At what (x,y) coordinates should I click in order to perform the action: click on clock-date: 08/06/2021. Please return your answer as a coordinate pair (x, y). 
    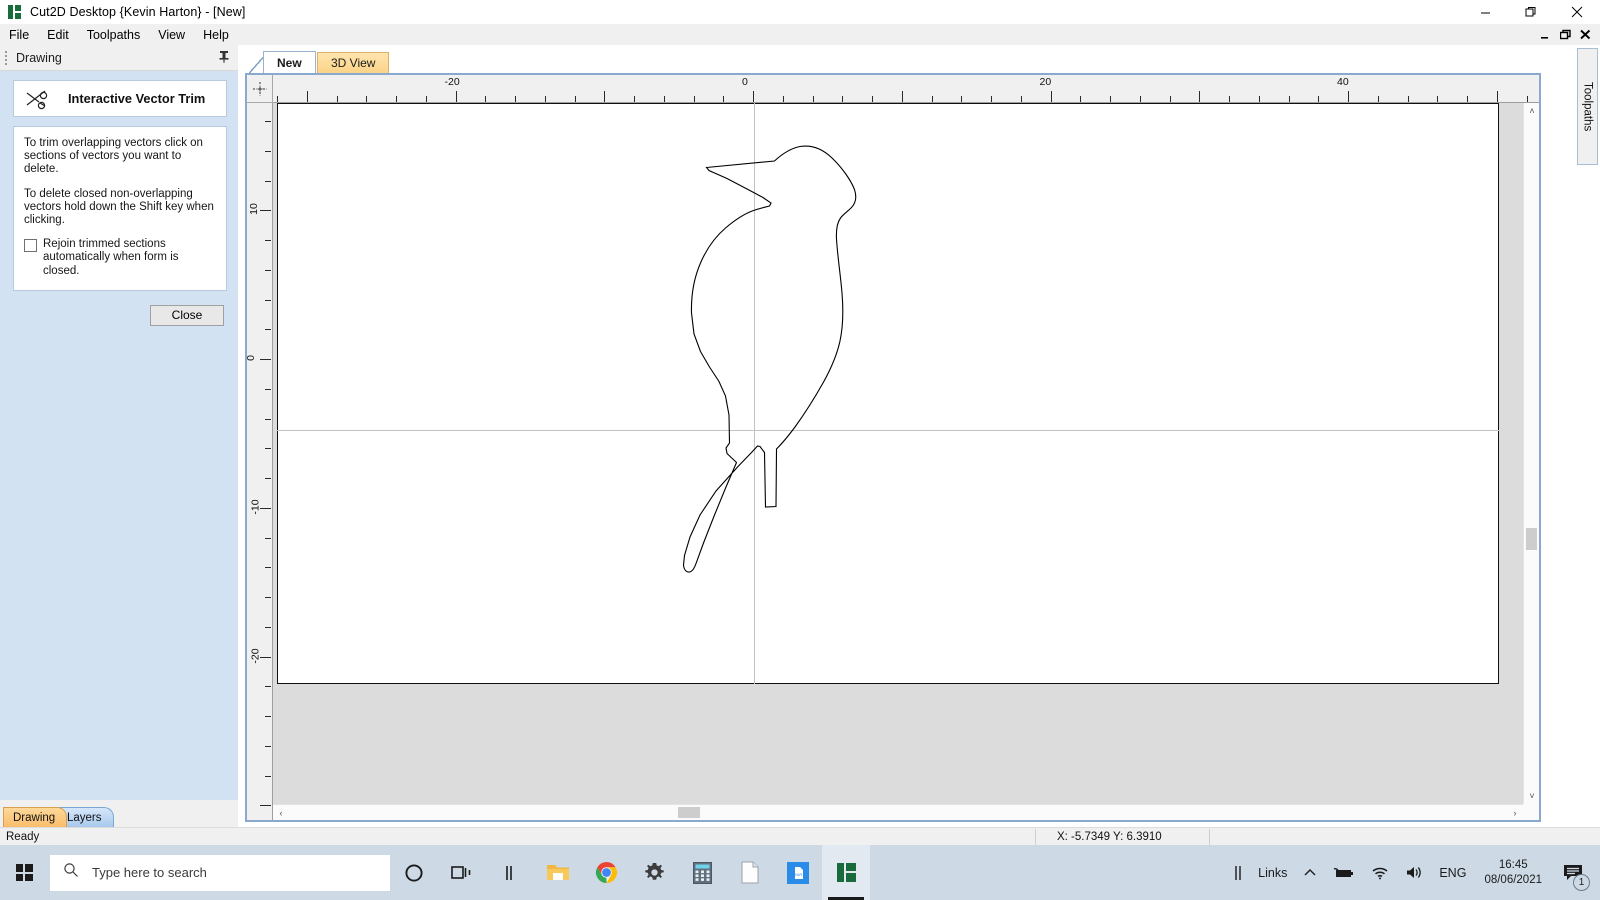
    Looking at the image, I should click on (1513, 879).